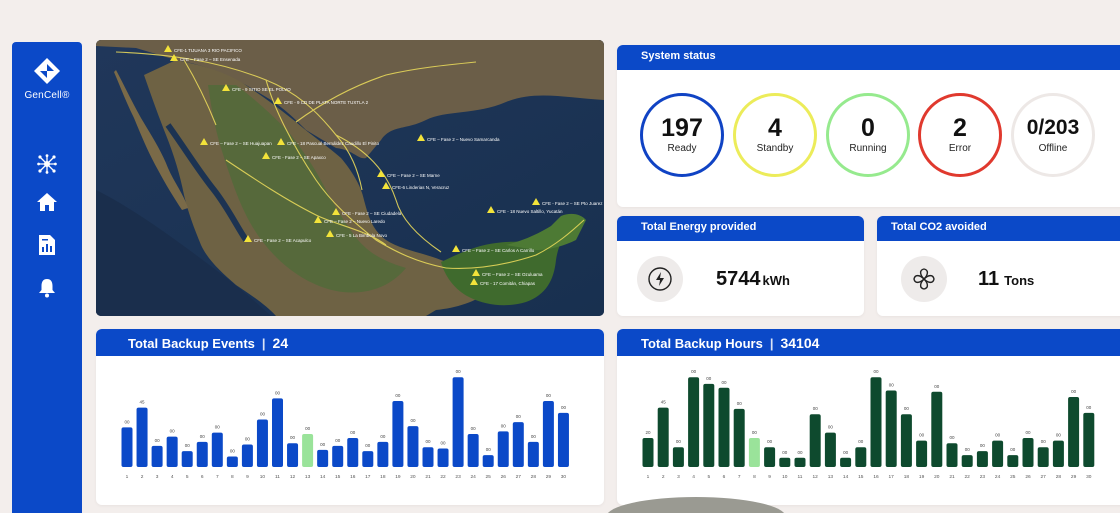 This screenshot has width=1120, height=513. Describe the element at coordinates (648, 432) in the screenshot. I see `bar-data-label: 20` at that location.